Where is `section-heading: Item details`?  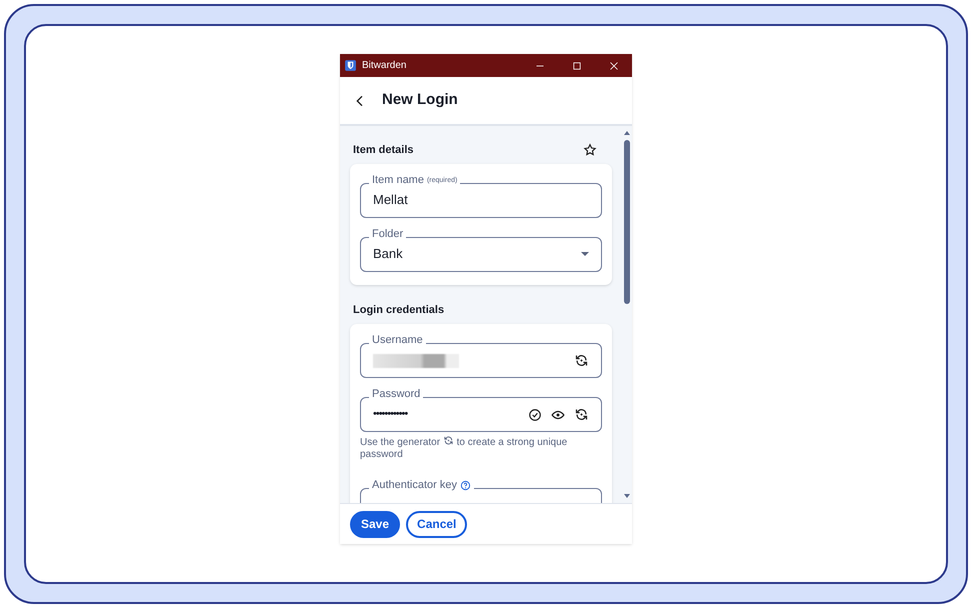 section-heading: Item details is located at coordinates (383, 150).